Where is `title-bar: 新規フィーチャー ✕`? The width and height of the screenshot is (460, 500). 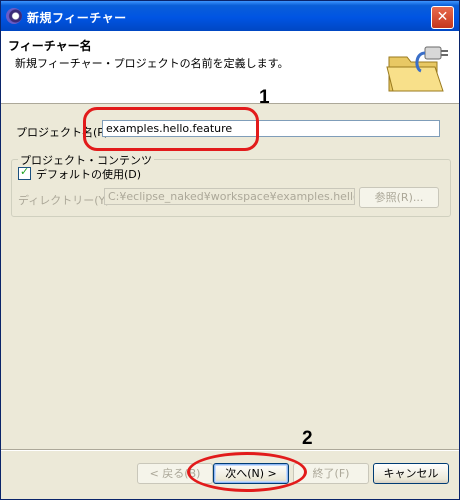
title-bar: 新規フィーチャー ✕ is located at coordinates (230, 16).